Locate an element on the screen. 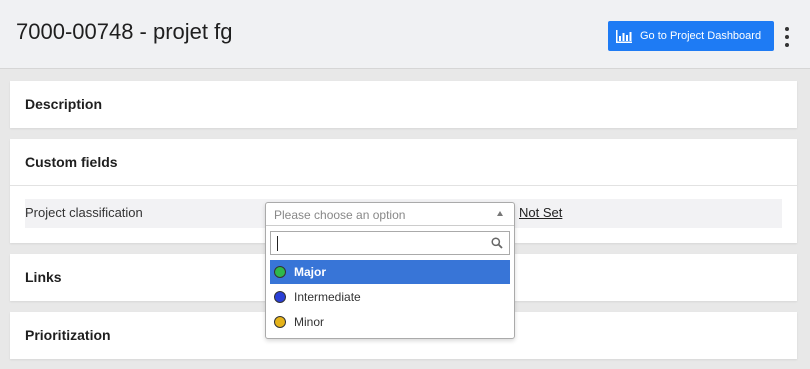 Image resolution: width=810 pixels, height=369 pixels. option-major: Major is located at coordinates (390, 272).